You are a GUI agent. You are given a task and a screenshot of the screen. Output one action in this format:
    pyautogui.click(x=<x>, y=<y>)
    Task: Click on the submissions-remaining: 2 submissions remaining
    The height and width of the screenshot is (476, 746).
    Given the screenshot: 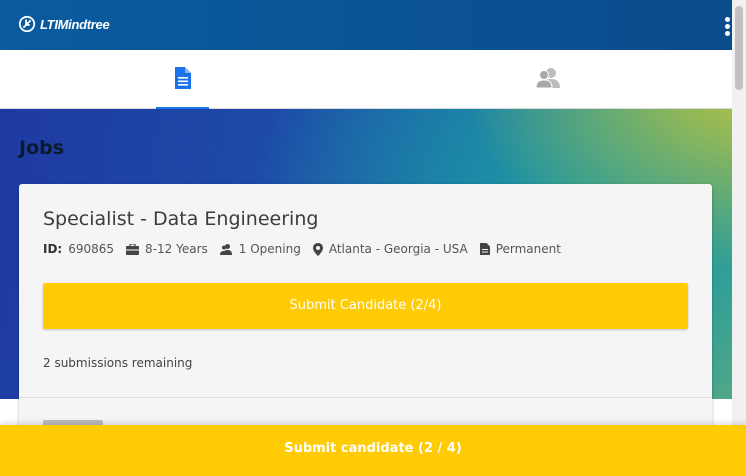 What is the action you would take?
    pyautogui.click(x=118, y=363)
    